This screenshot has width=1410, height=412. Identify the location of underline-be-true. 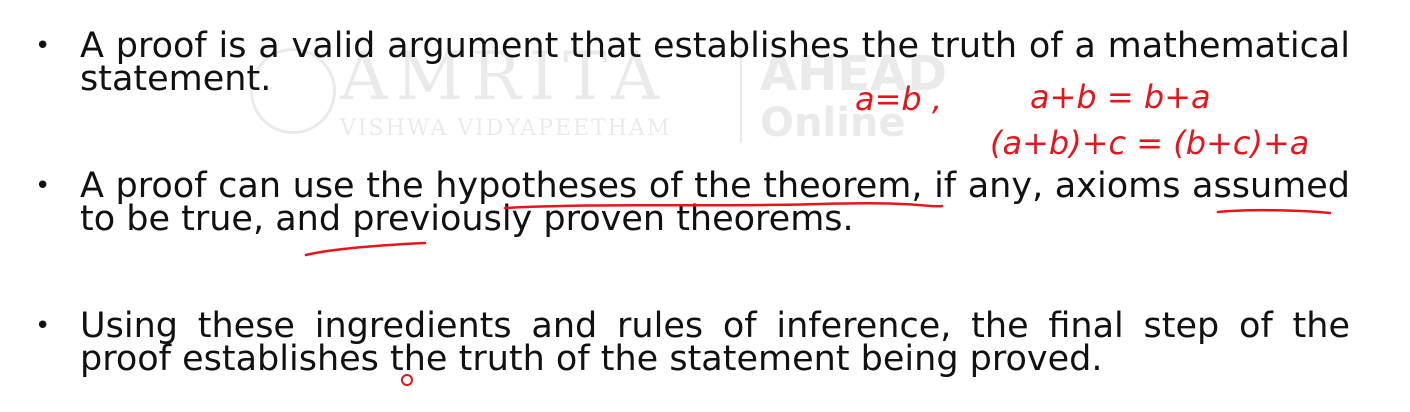
(365, 249).